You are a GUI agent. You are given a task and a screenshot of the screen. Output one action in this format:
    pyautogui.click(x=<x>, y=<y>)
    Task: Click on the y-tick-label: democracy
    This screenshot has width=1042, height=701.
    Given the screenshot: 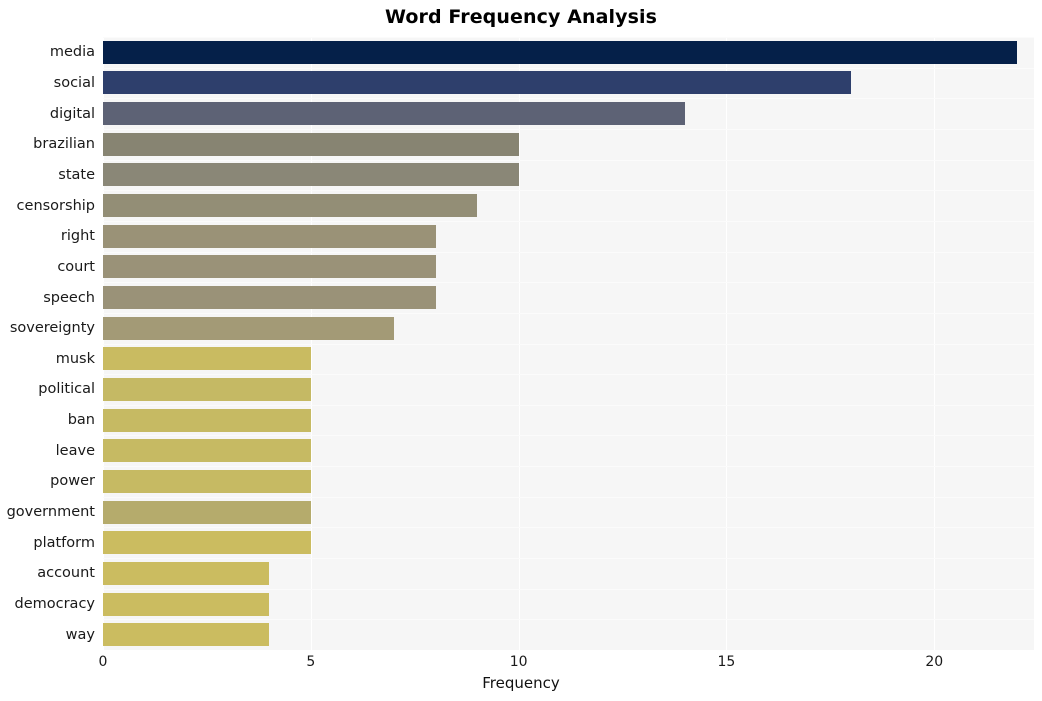 What is the action you would take?
    pyautogui.click(x=55, y=604)
    